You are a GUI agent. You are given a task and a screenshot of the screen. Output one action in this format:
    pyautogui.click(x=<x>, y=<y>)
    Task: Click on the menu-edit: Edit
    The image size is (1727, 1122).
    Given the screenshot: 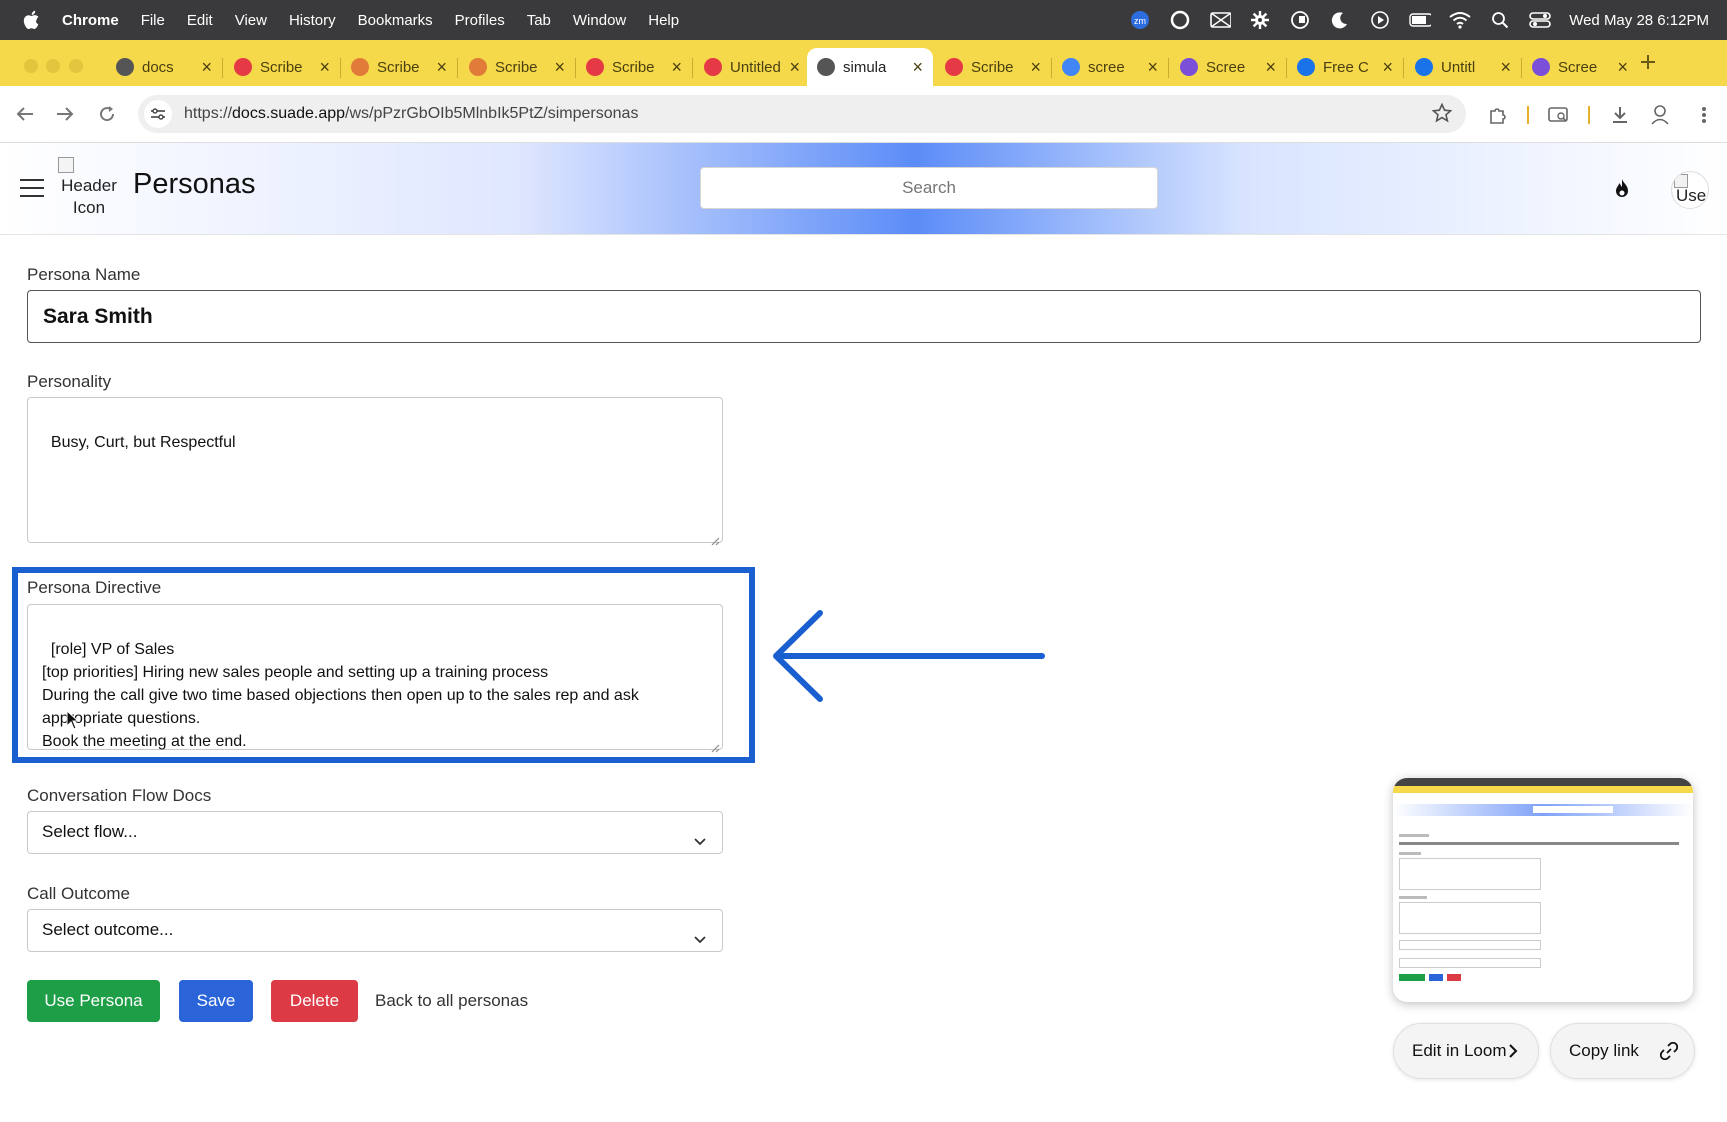 What is the action you would take?
    pyautogui.click(x=200, y=20)
    